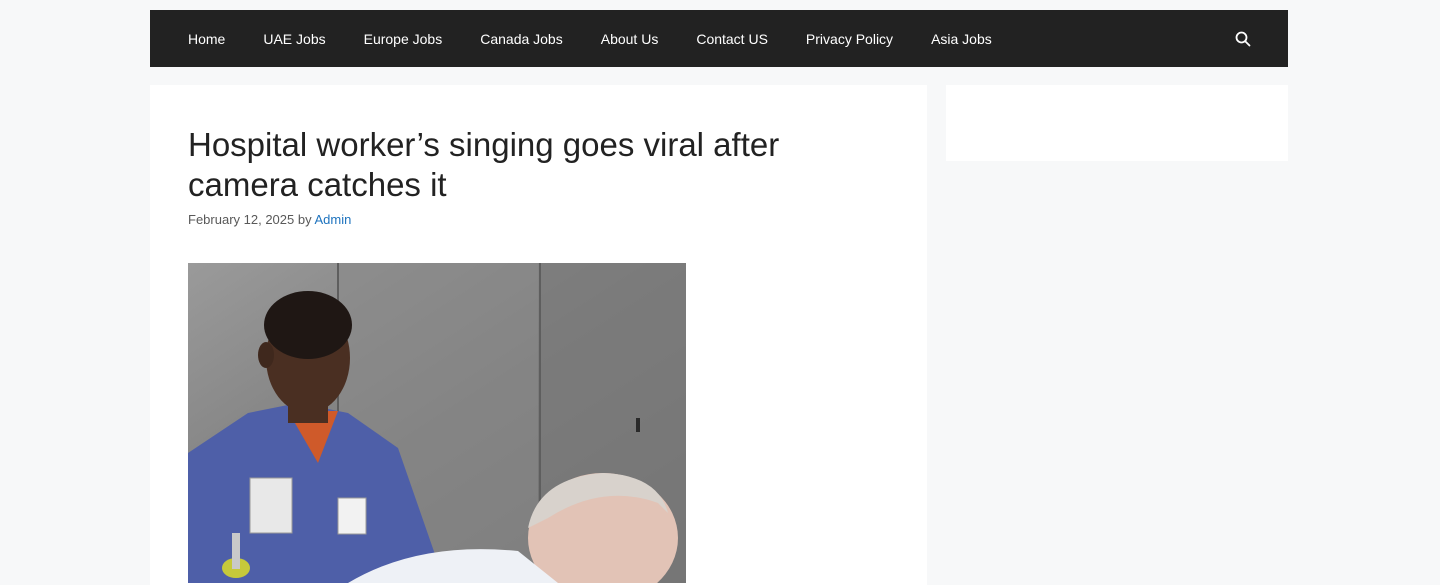  Describe the element at coordinates (1117, 123) in the screenshot. I see `sidebar-widget` at that location.